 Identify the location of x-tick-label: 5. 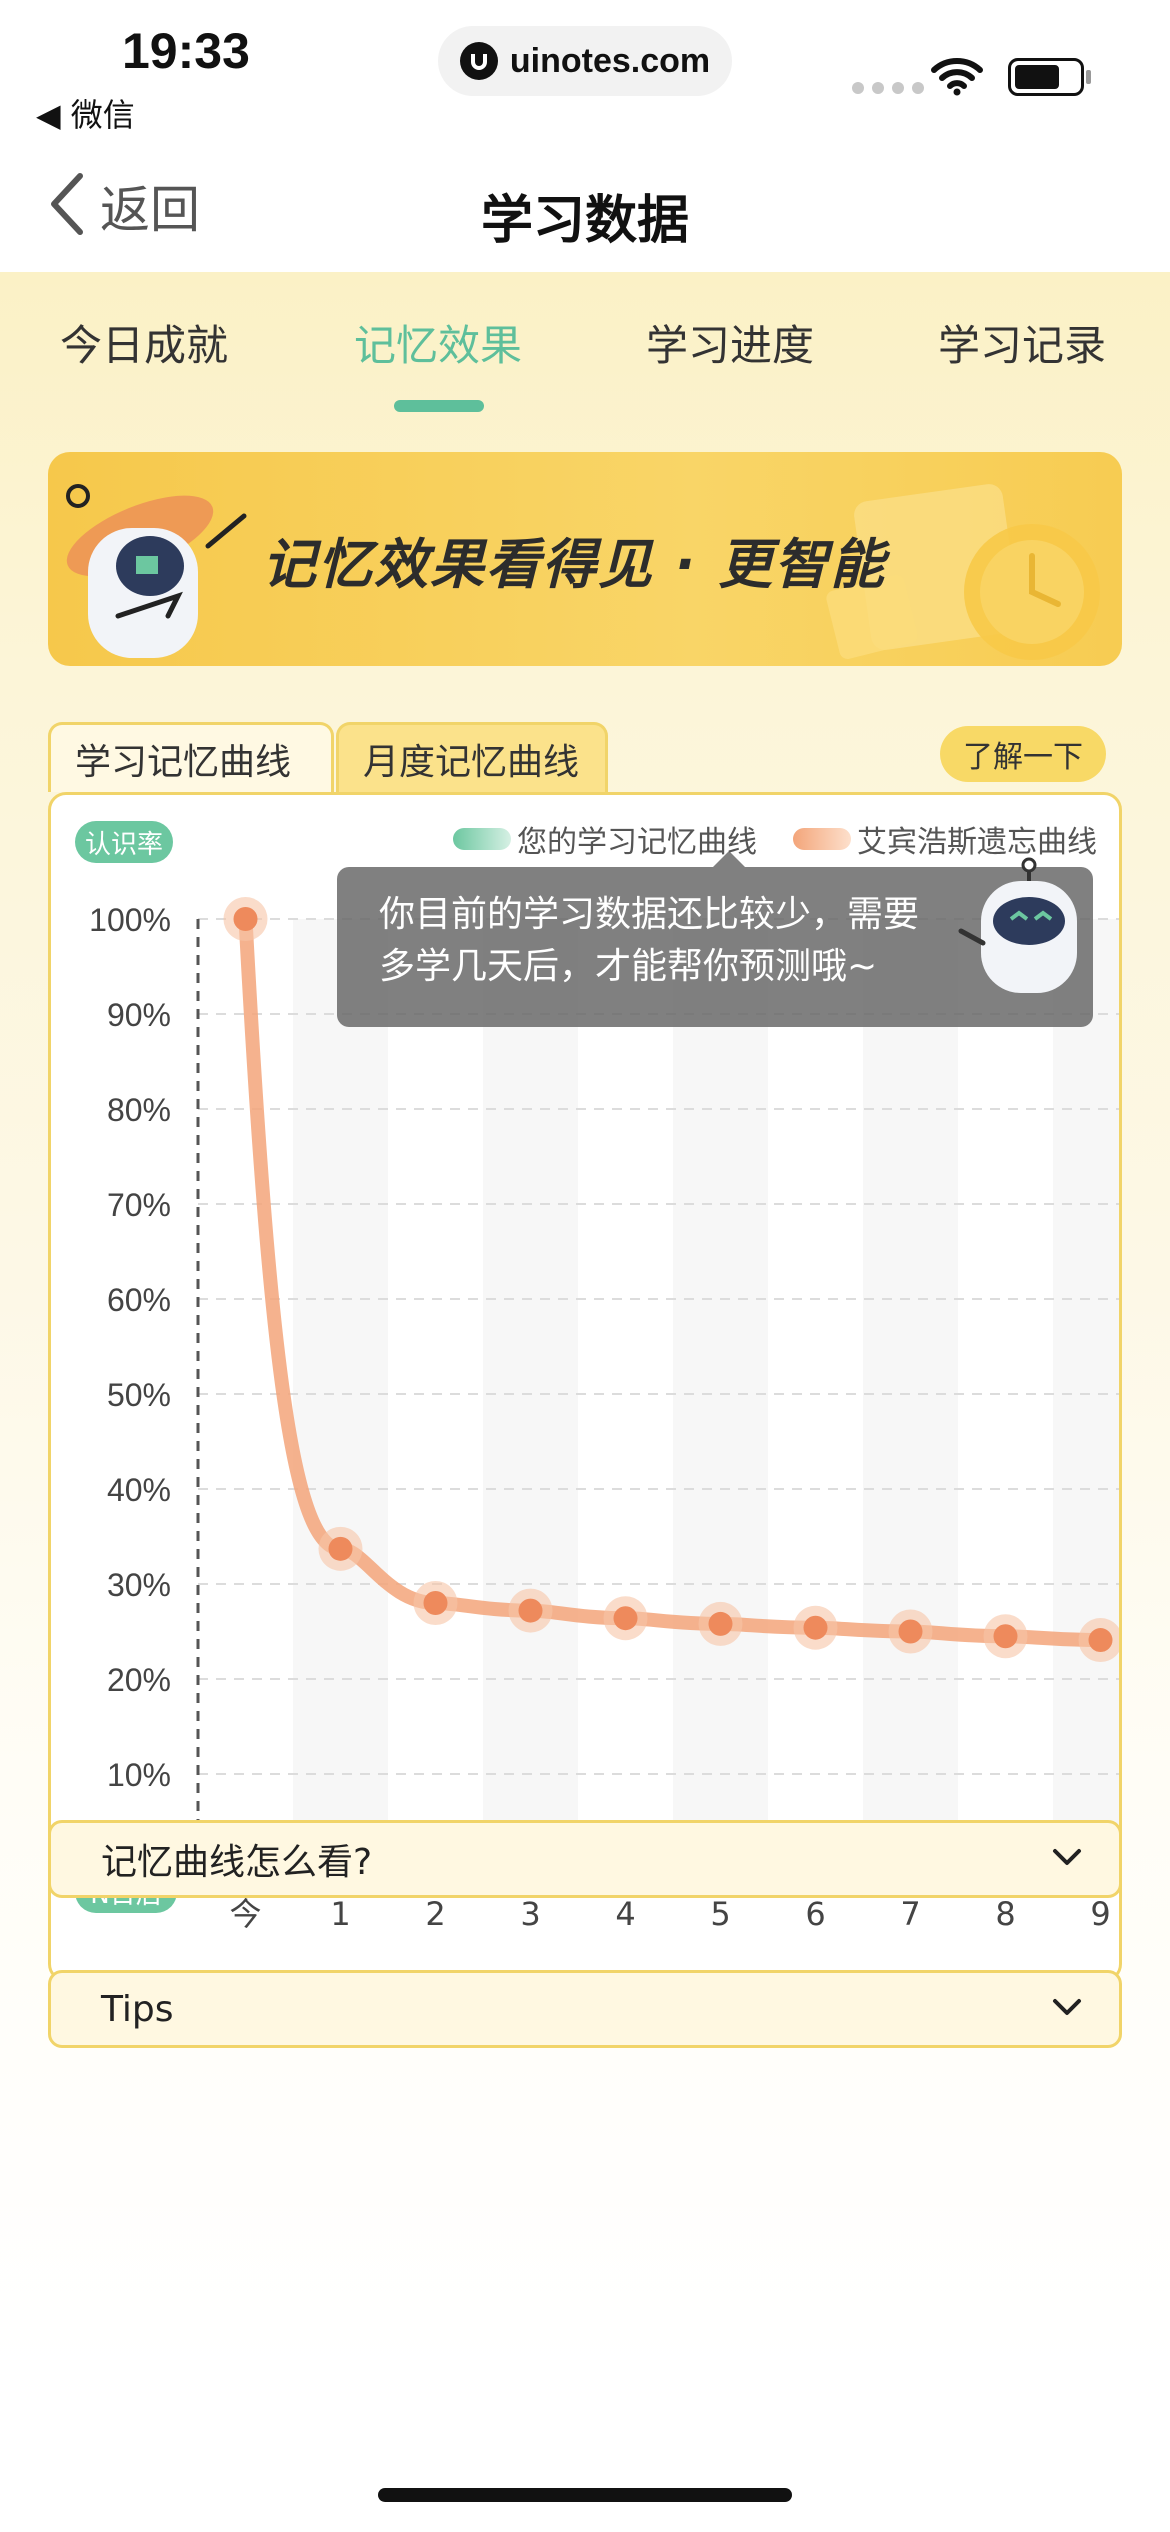
(720, 1914).